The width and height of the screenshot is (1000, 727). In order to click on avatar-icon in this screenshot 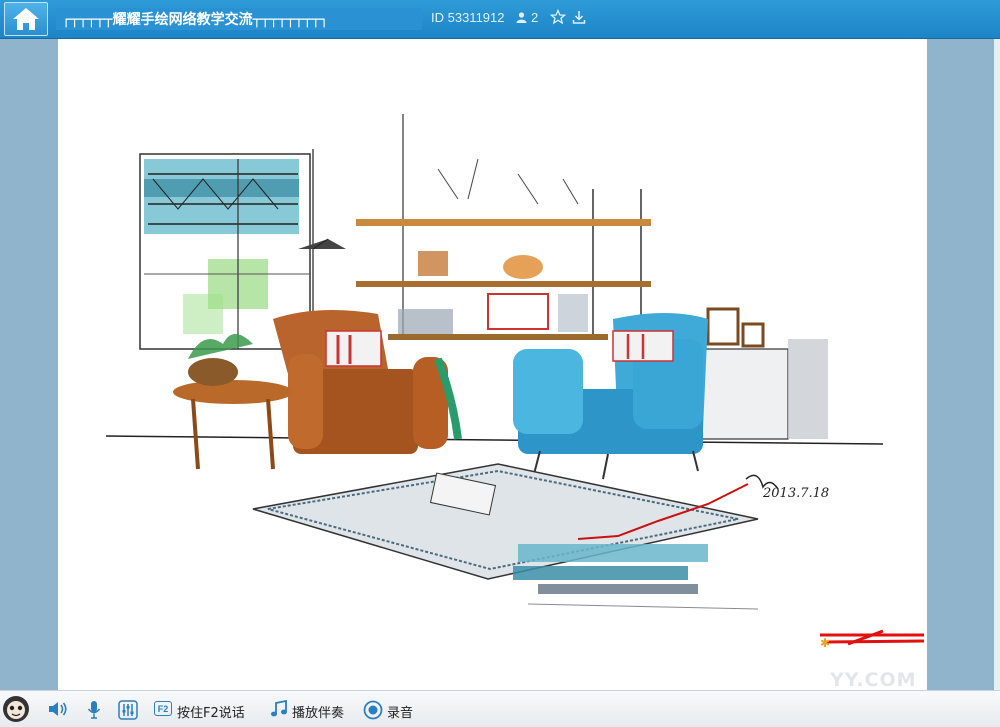, I will do `click(16, 709)`.